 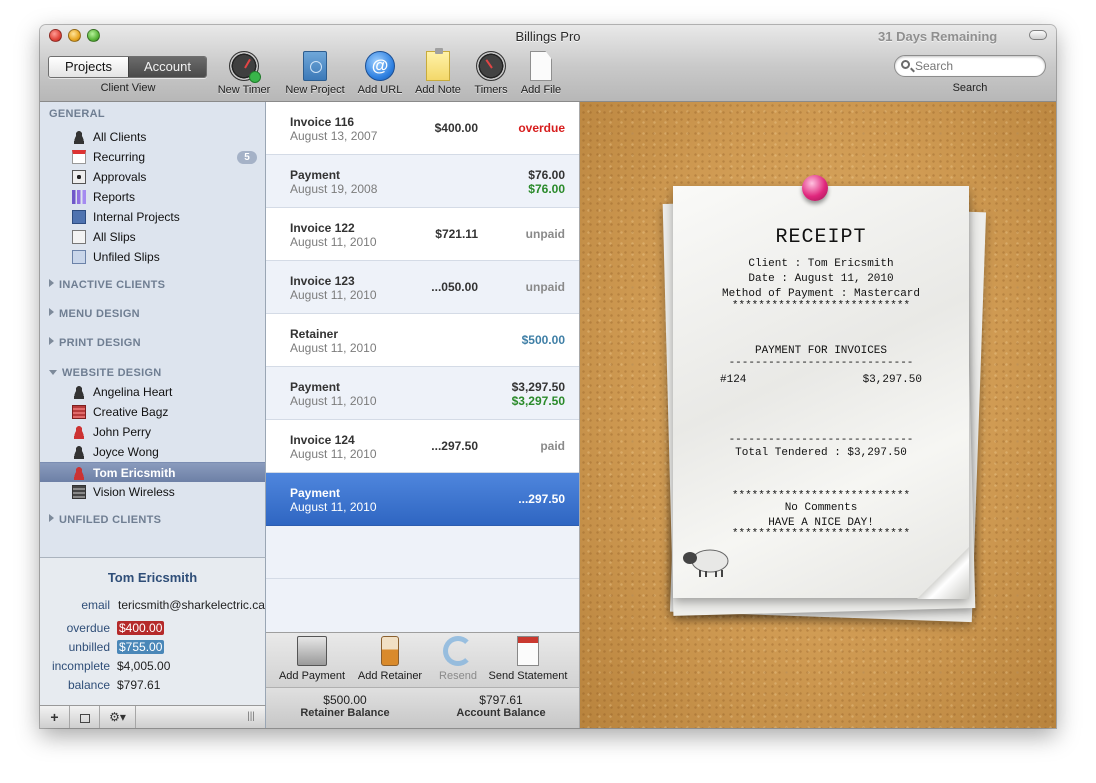 What do you see at coordinates (315, 66) in the screenshot?
I see `project-notebook-icon` at bounding box center [315, 66].